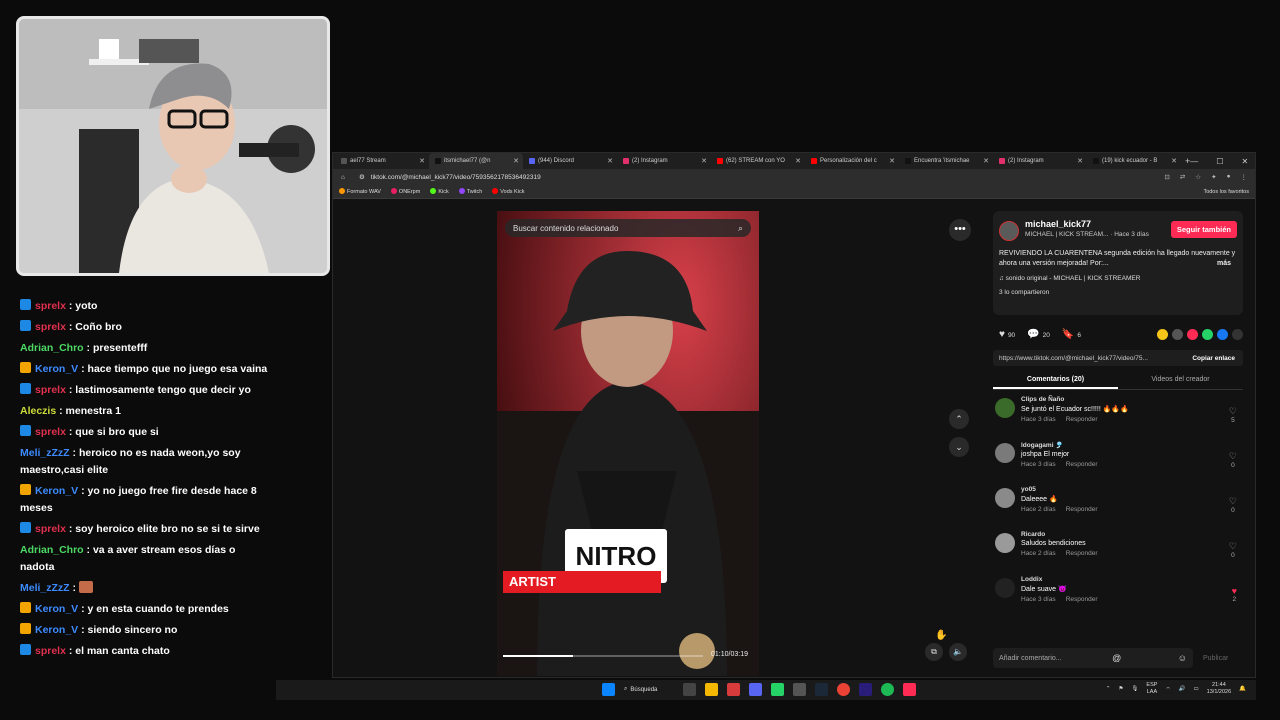 This screenshot has height=720, width=1280. I want to click on more-options-button: •••, so click(960, 230).